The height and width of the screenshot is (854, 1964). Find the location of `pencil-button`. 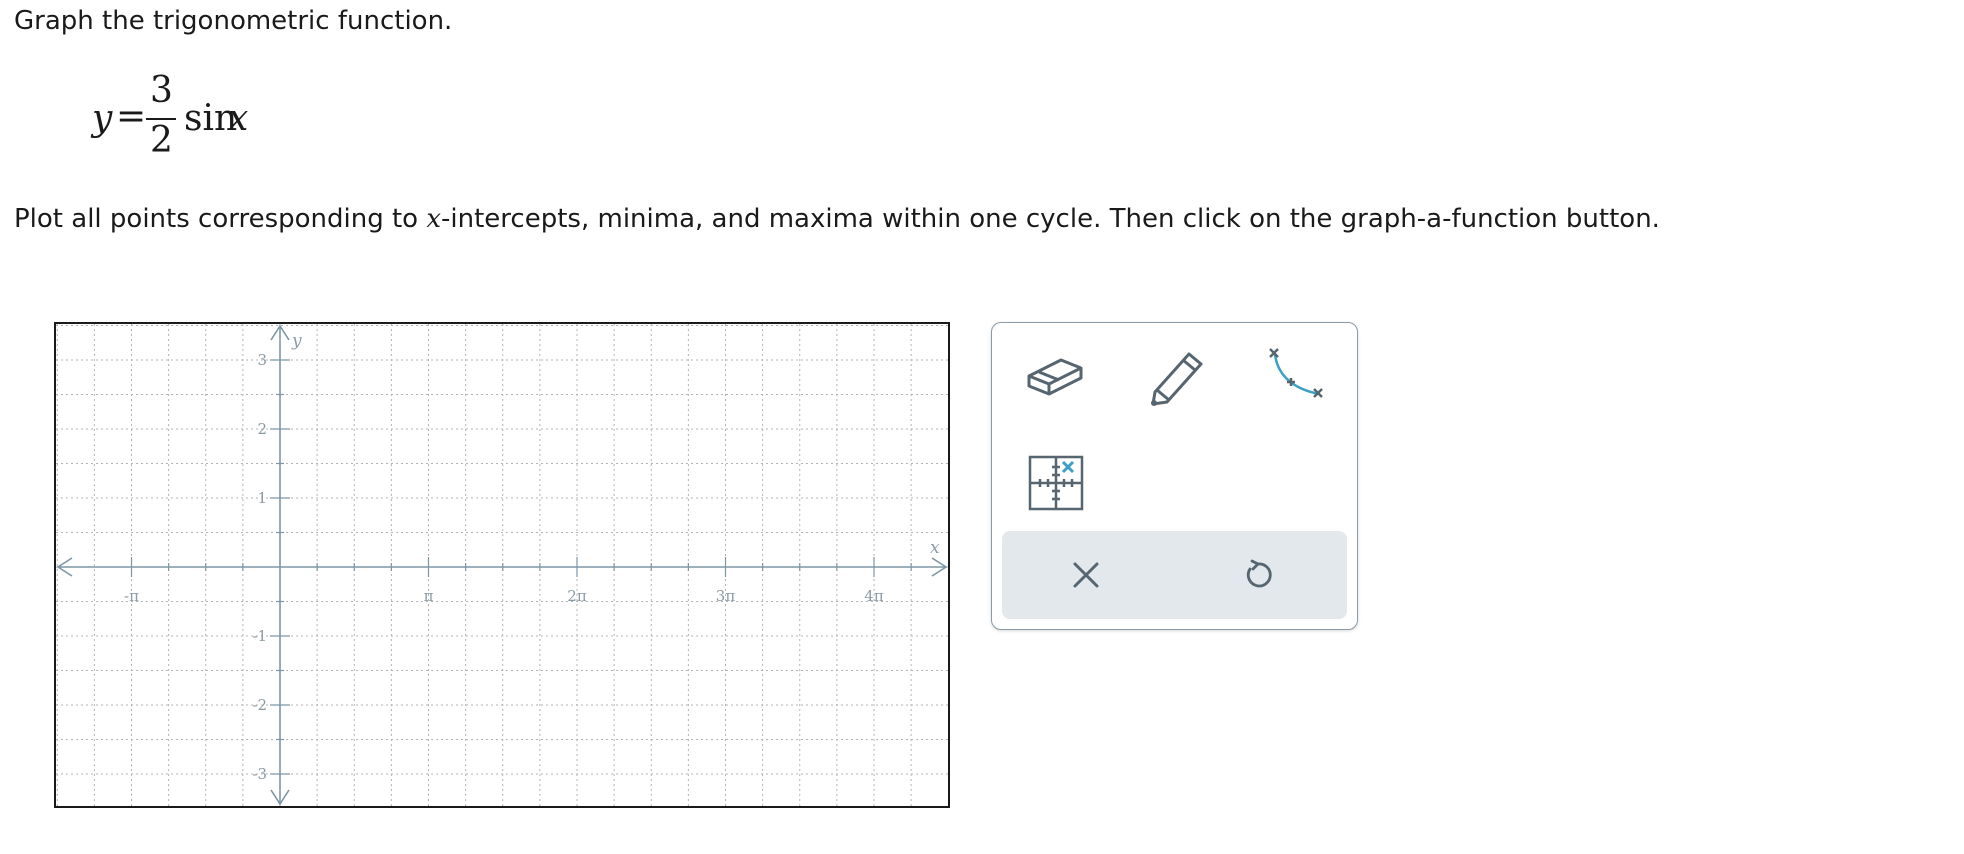

pencil-button is located at coordinates (1176, 375).